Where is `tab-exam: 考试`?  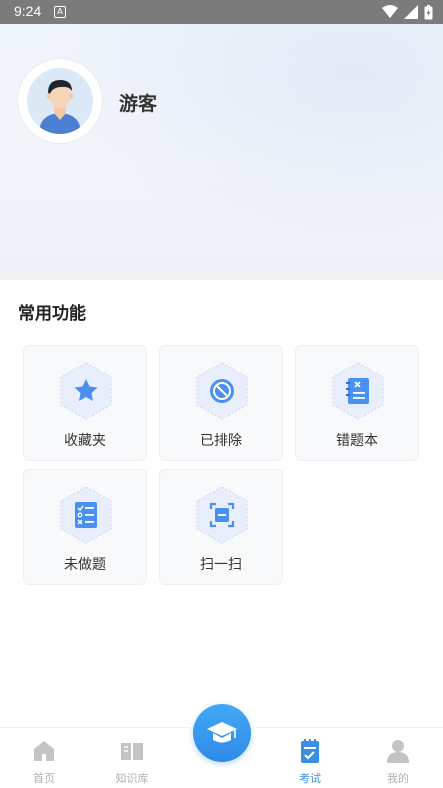
tab-exam: 考试 is located at coordinates (310, 758).